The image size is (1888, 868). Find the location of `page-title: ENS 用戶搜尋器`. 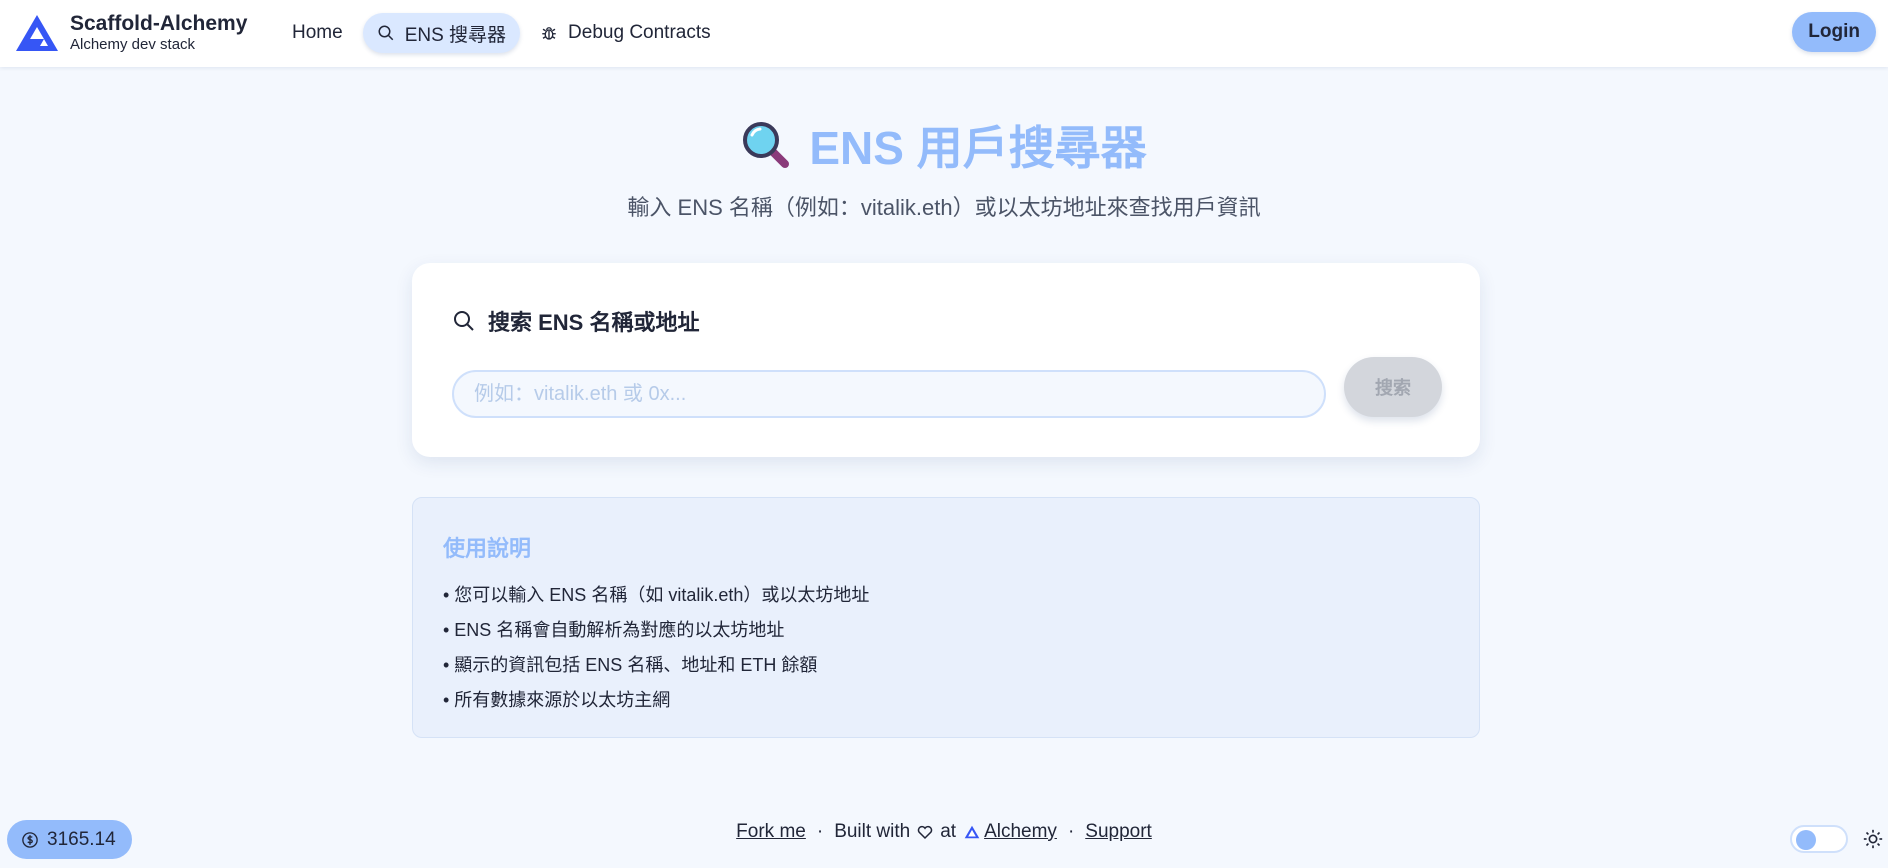

page-title: ENS 用戶搜尋器 is located at coordinates (944, 145).